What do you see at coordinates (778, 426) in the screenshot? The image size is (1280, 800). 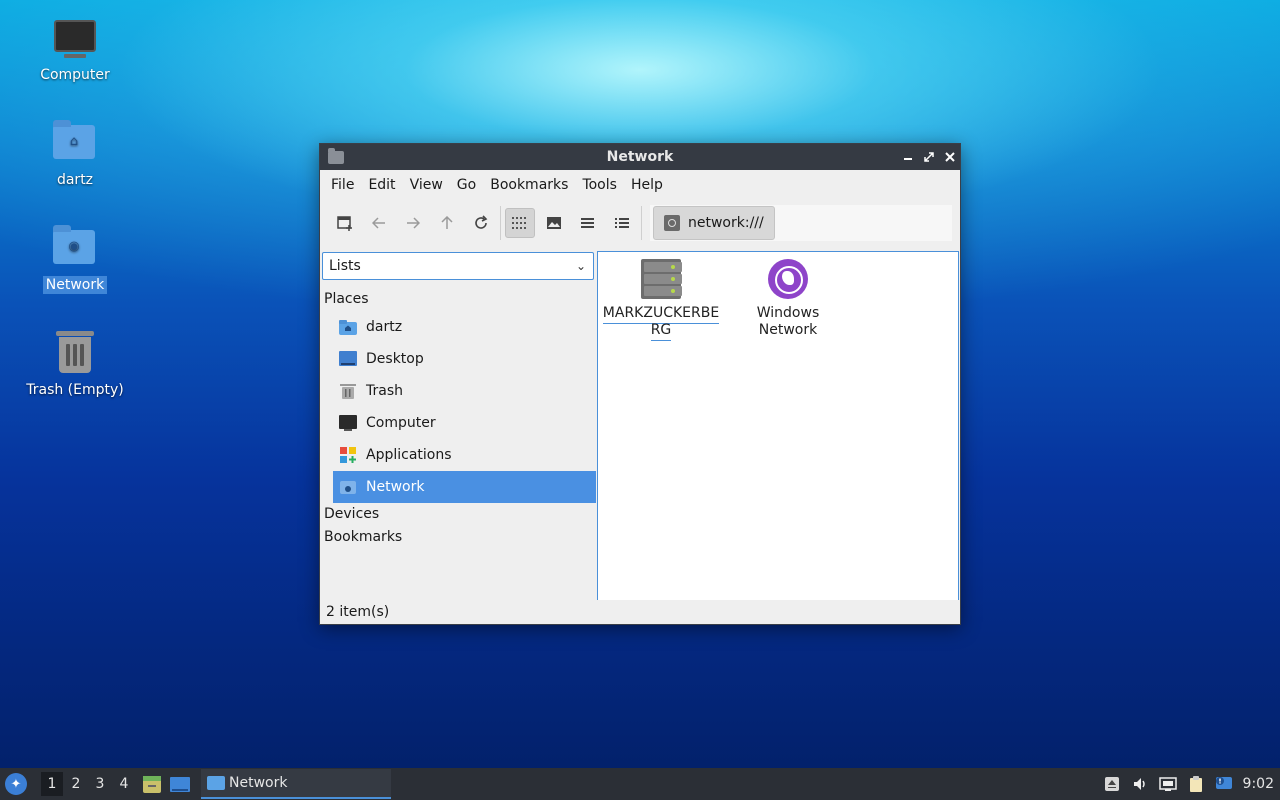 I see `file-view: MARKZUCKERBE RG Windows Network` at bounding box center [778, 426].